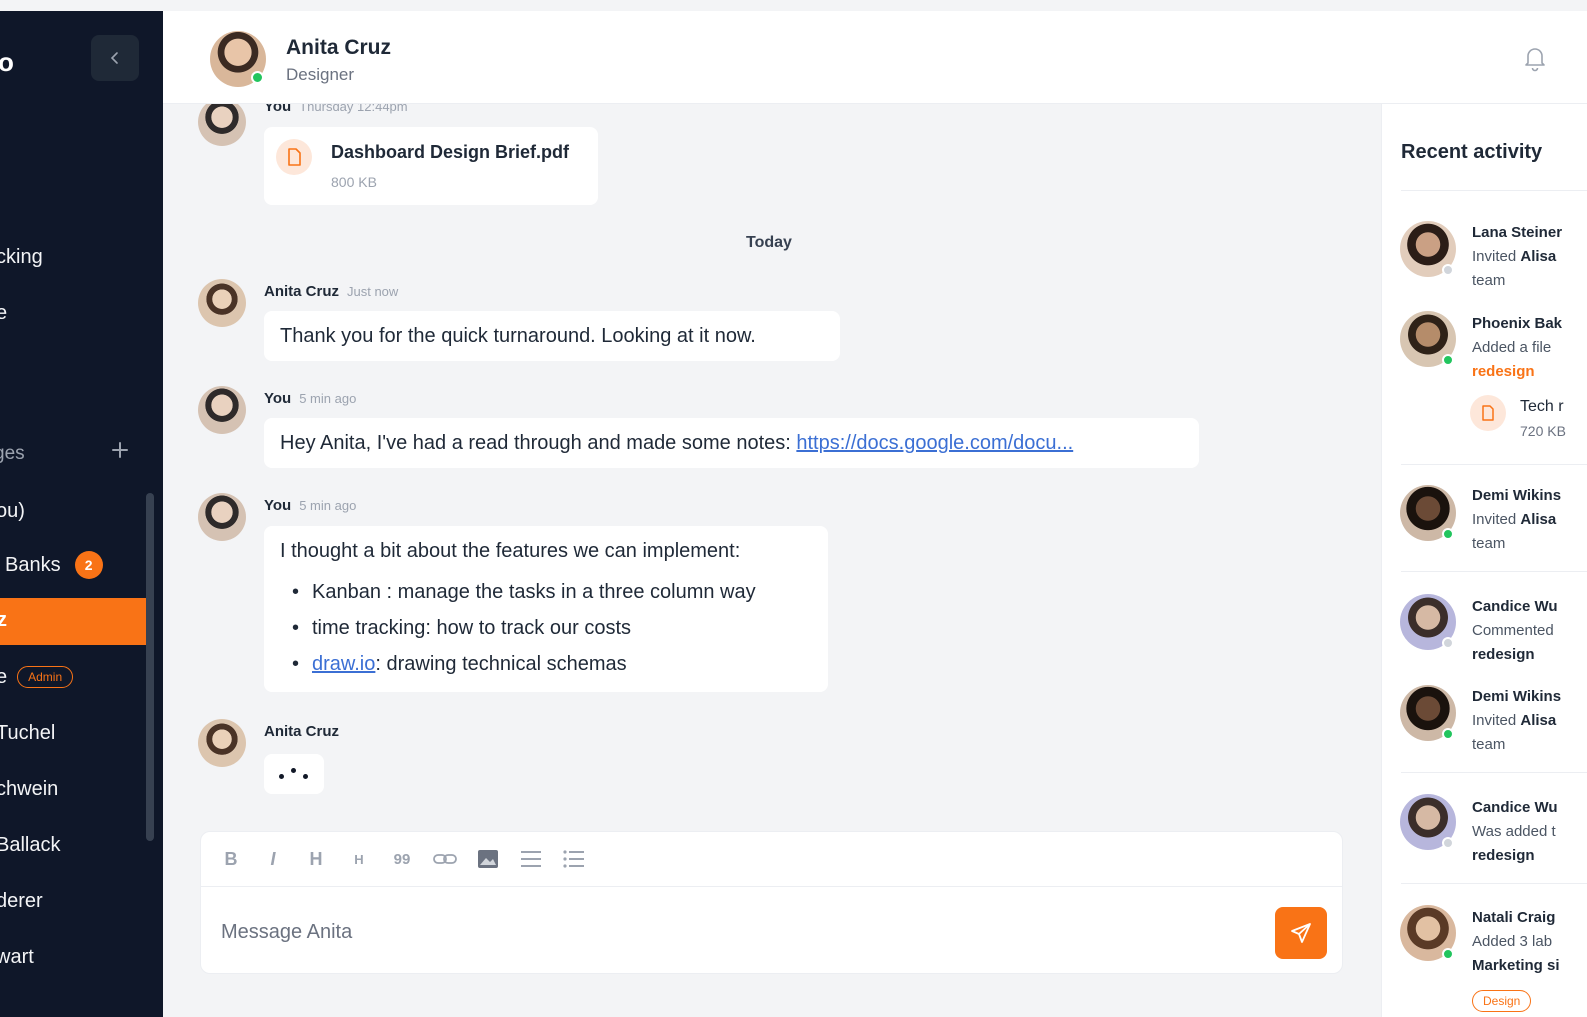  I want to click on subheading-button: H, so click(359, 859).